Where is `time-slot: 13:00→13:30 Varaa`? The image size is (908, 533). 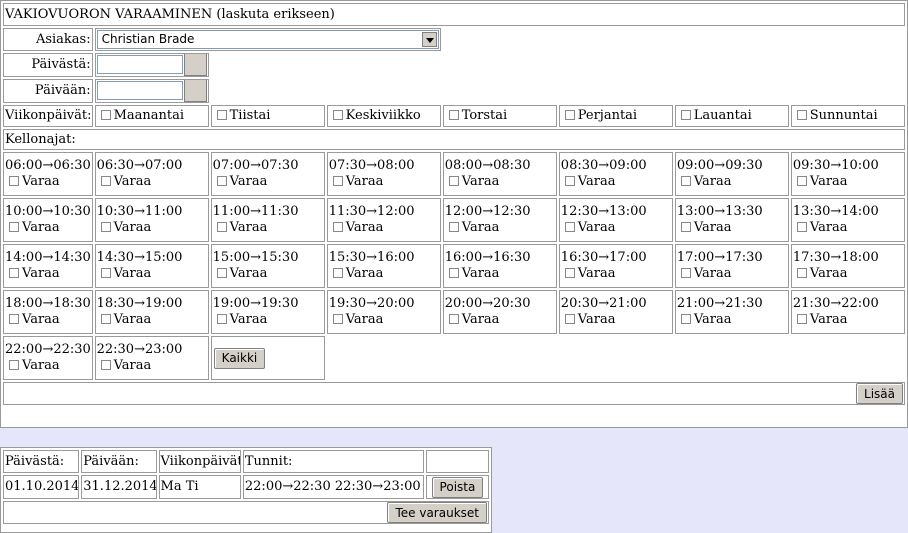 time-slot: 13:00→13:30 Varaa is located at coordinates (731, 220).